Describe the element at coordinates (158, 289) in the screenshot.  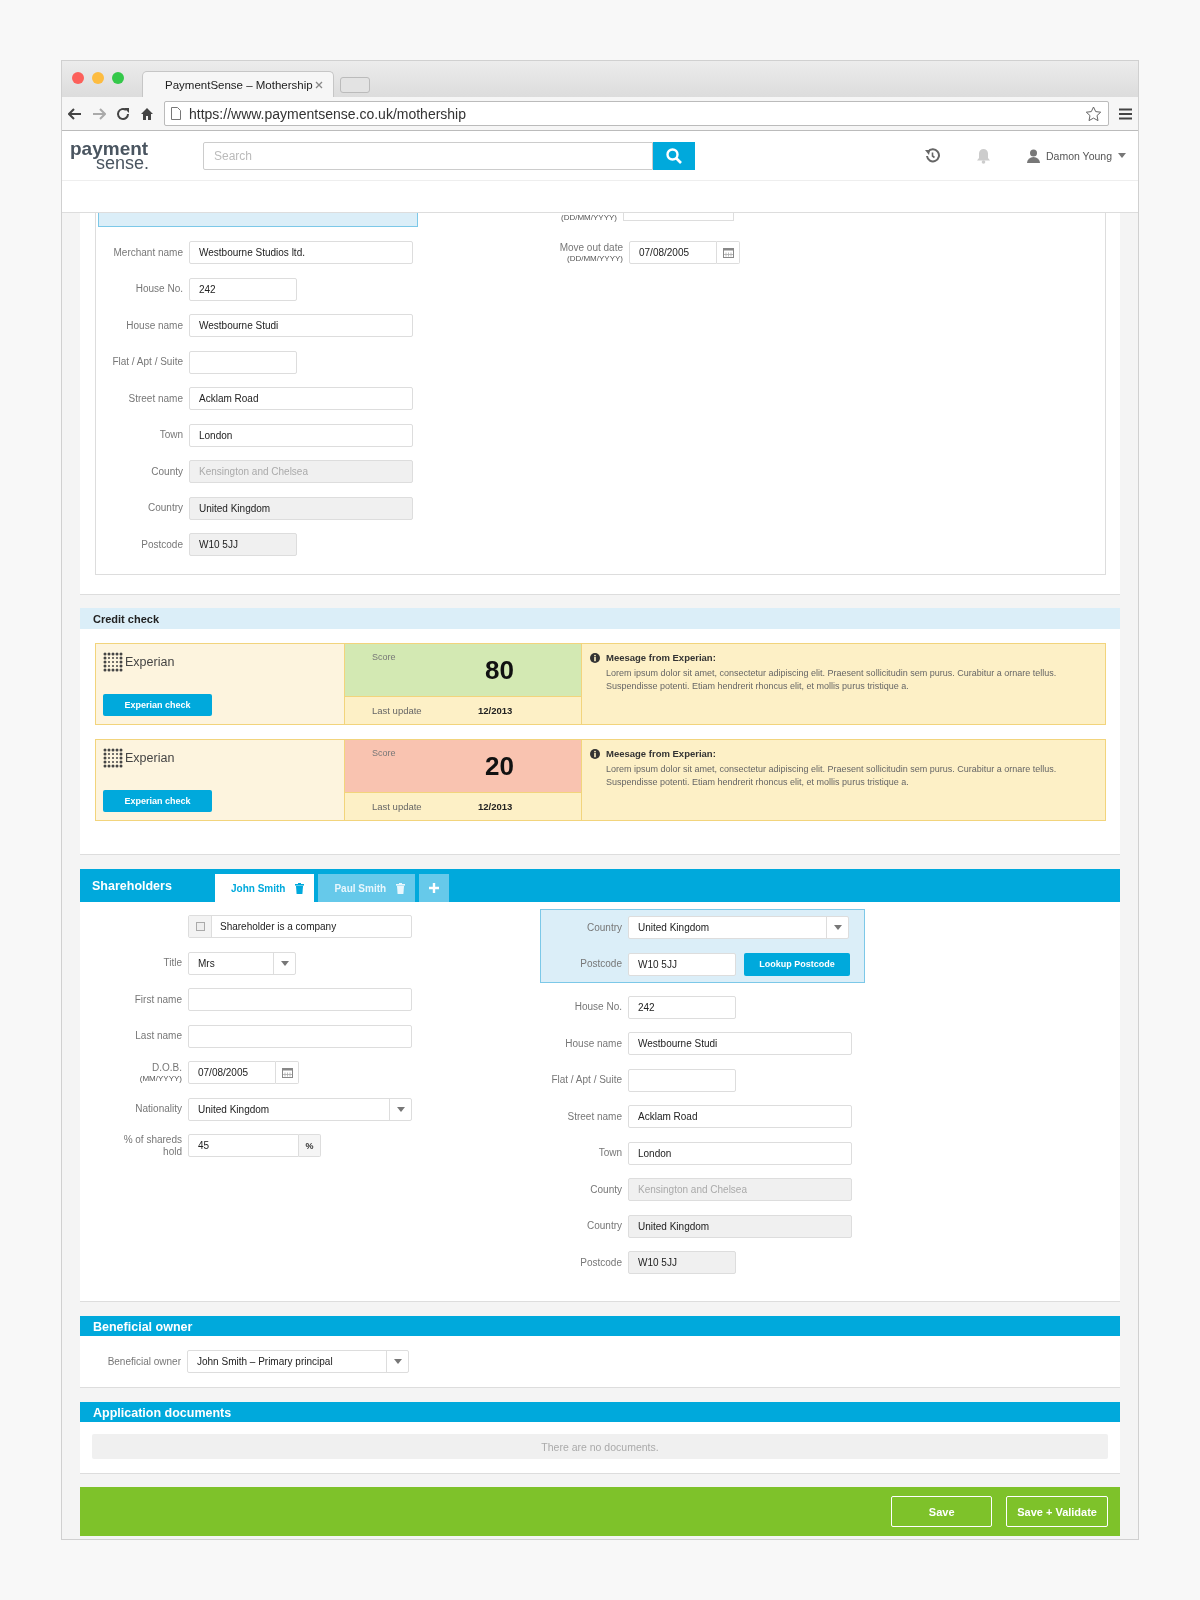
I see `field-label: House No.` at that location.